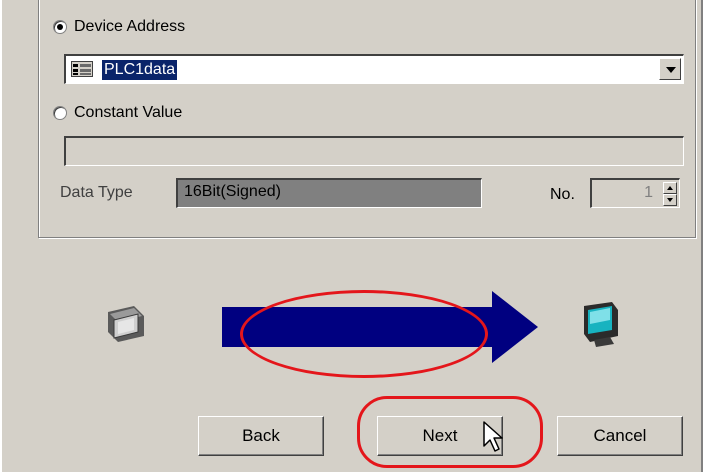 The image size is (724, 472). What do you see at coordinates (82, 69) in the screenshot?
I see `address-table-icon` at bounding box center [82, 69].